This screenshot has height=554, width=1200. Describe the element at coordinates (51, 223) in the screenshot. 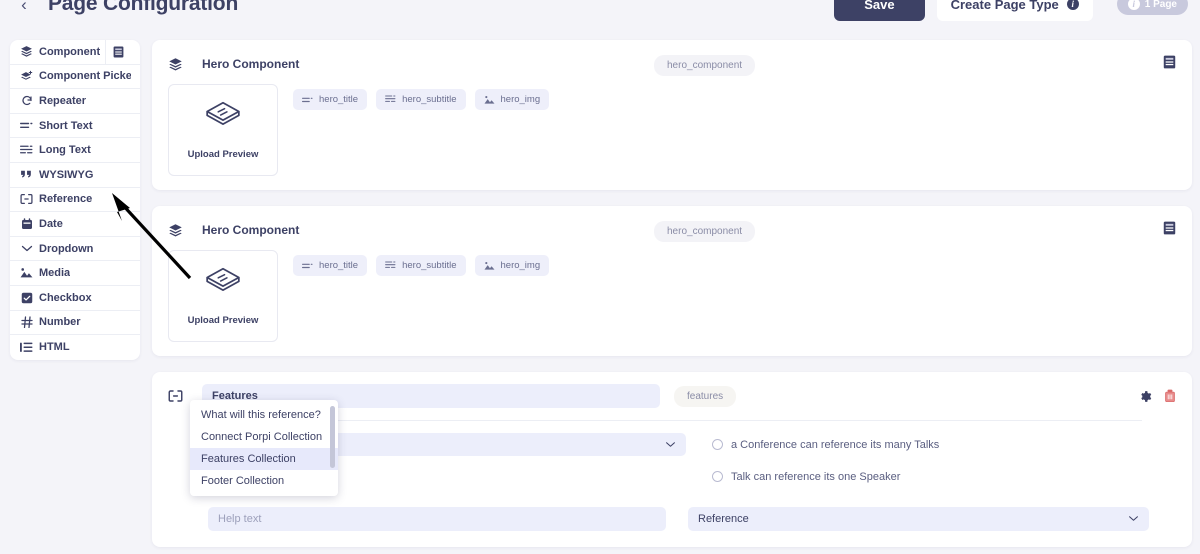

I see `sidebar-item-label: Date` at that location.